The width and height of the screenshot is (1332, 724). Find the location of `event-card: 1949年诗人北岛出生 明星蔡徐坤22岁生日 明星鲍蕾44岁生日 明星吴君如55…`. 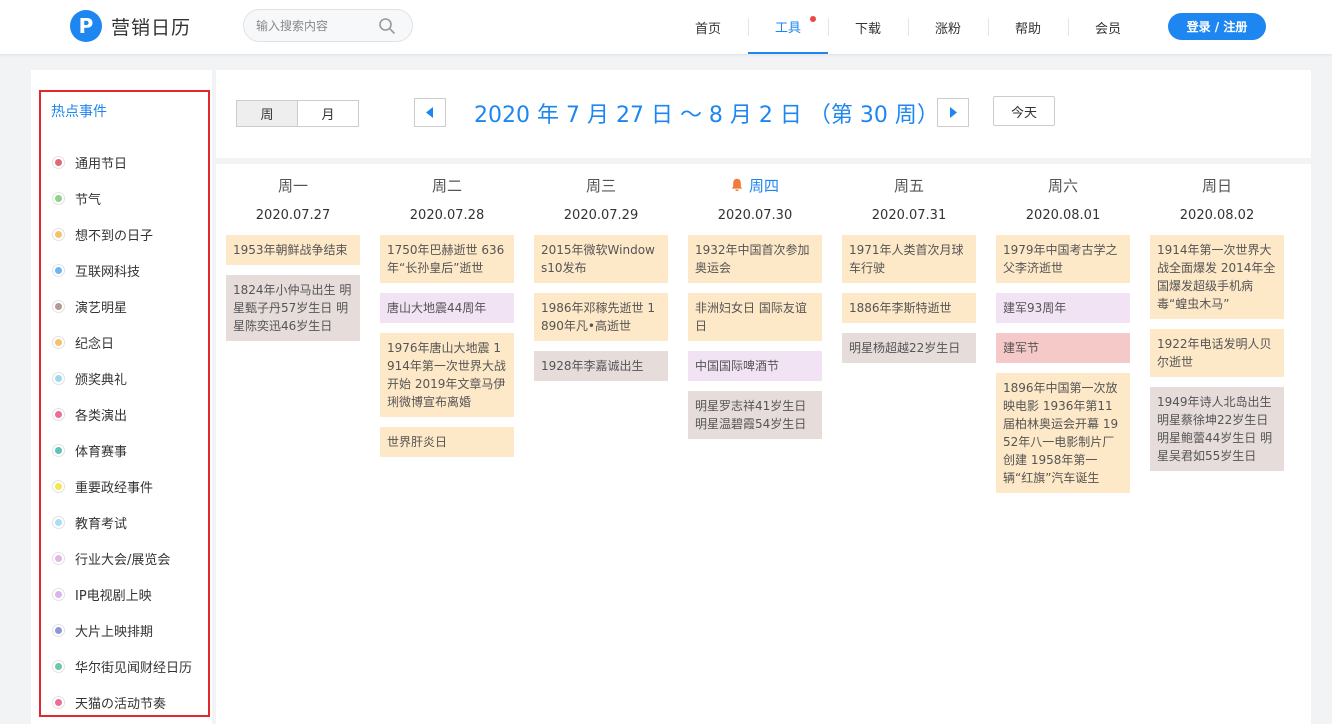

event-card: 1949年诗人北岛出生 明星蔡徐坤22岁生日 明星鲍蕾44岁生日 明星吴君如55… is located at coordinates (1217, 429).